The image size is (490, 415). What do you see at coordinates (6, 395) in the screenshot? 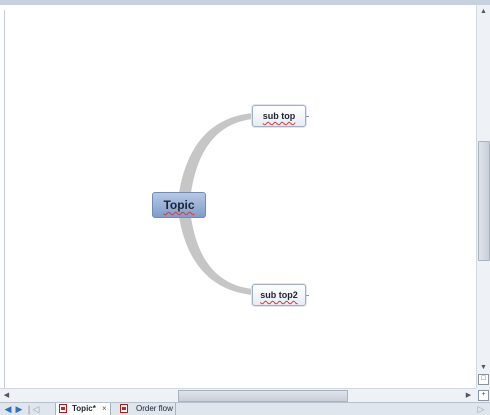
I see `scroll-left-icon: ◀` at bounding box center [6, 395].